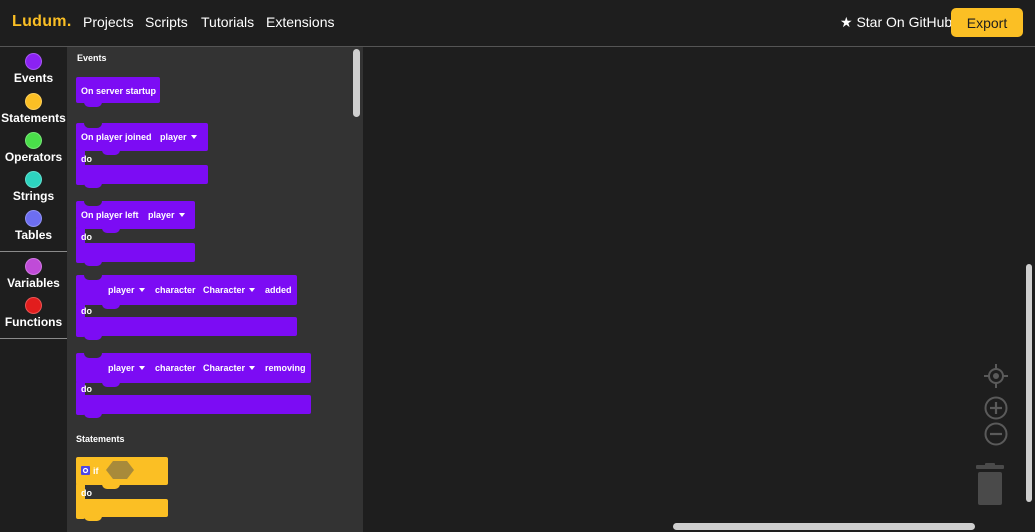 This screenshot has width=1035, height=532. I want to click on category-label: Functions, so click(33, 322).